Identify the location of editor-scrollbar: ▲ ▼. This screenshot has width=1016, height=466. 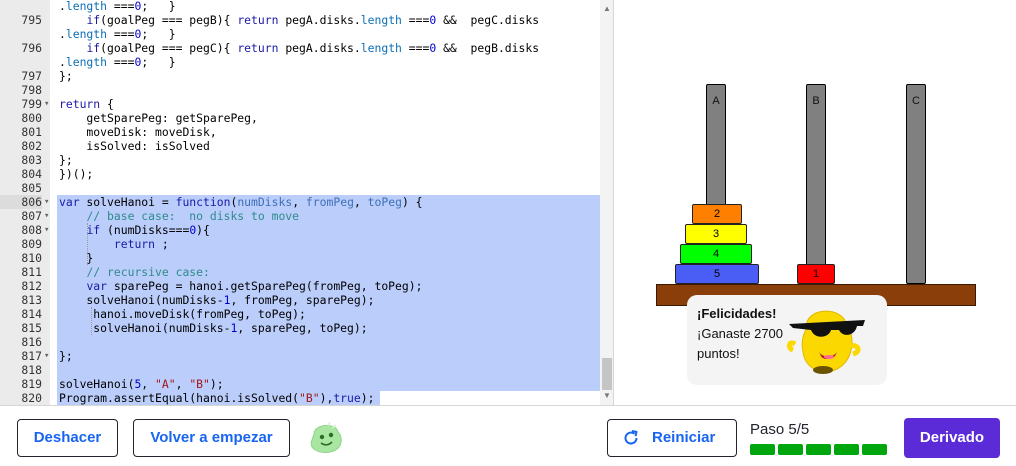
(606, 202).